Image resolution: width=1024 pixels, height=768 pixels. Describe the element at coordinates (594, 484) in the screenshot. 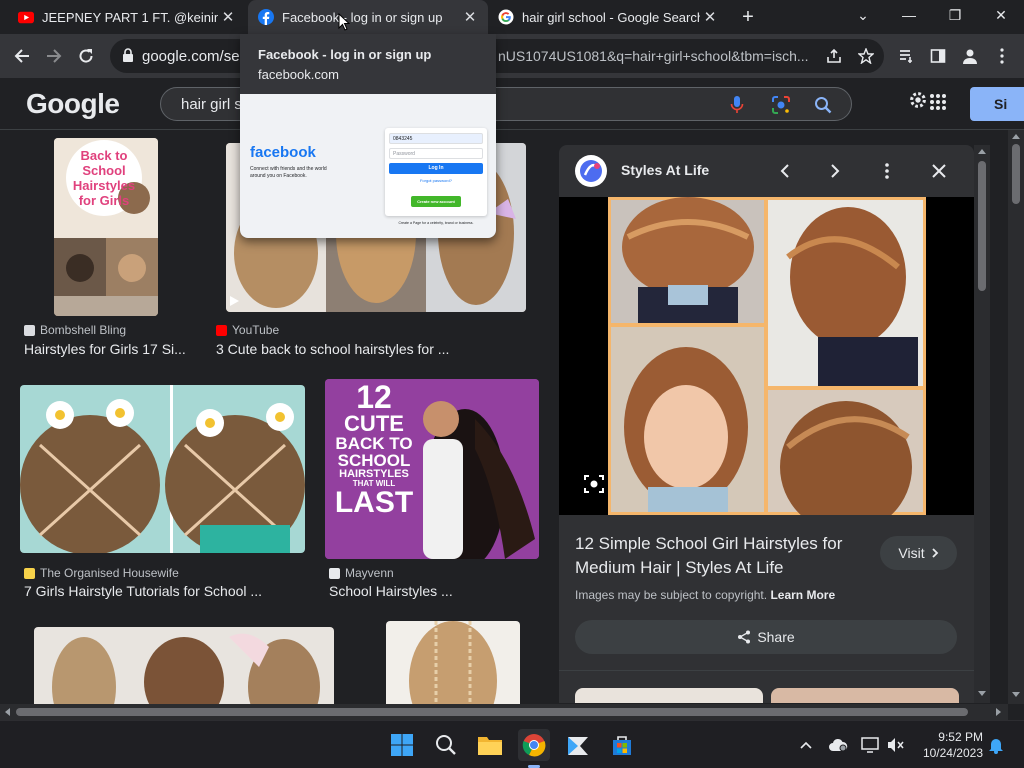

I see `lens-search-image-icon` at that location.